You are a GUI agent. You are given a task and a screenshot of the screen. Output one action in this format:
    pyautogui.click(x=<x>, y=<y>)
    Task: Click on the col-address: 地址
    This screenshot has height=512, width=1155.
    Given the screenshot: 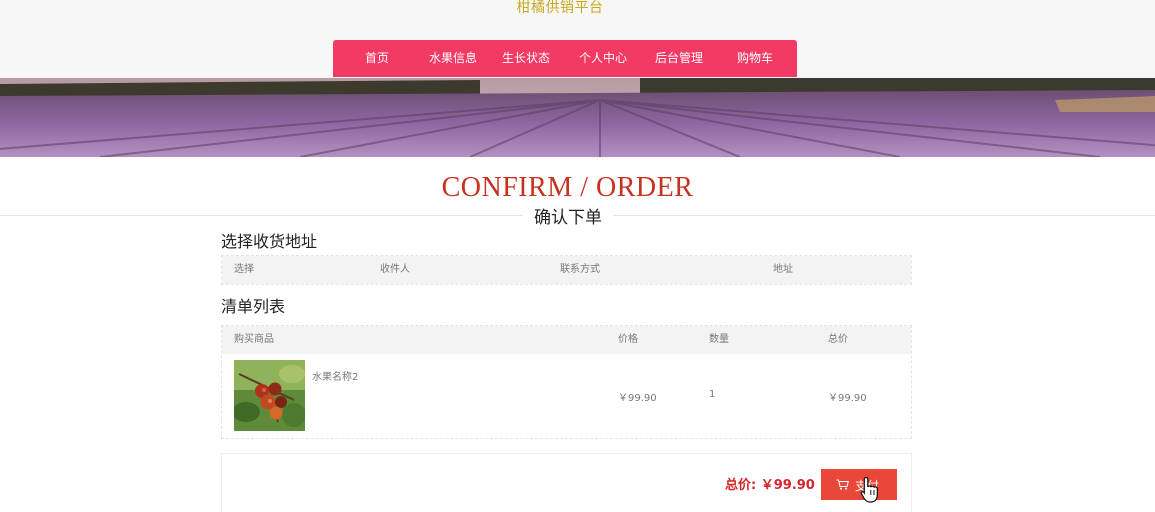 What is the action you would take?
    pyautogui.click(x=783, y=269)
    